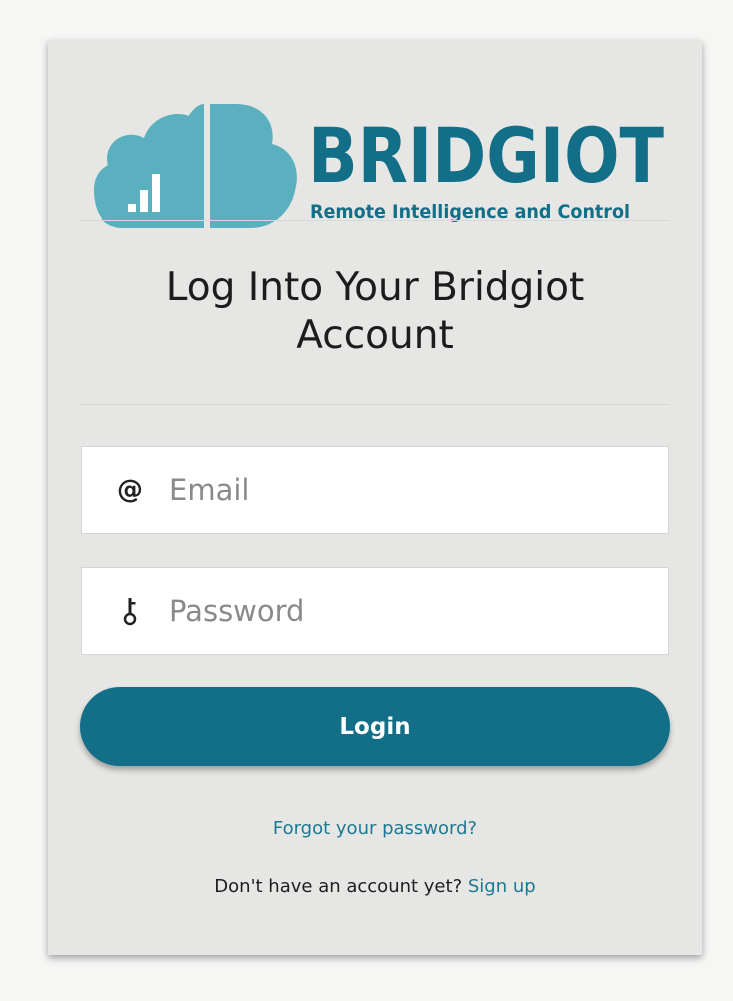  Describe the element at coordinates (130, 611) in the screenshot. I see `key-icon` at that location.